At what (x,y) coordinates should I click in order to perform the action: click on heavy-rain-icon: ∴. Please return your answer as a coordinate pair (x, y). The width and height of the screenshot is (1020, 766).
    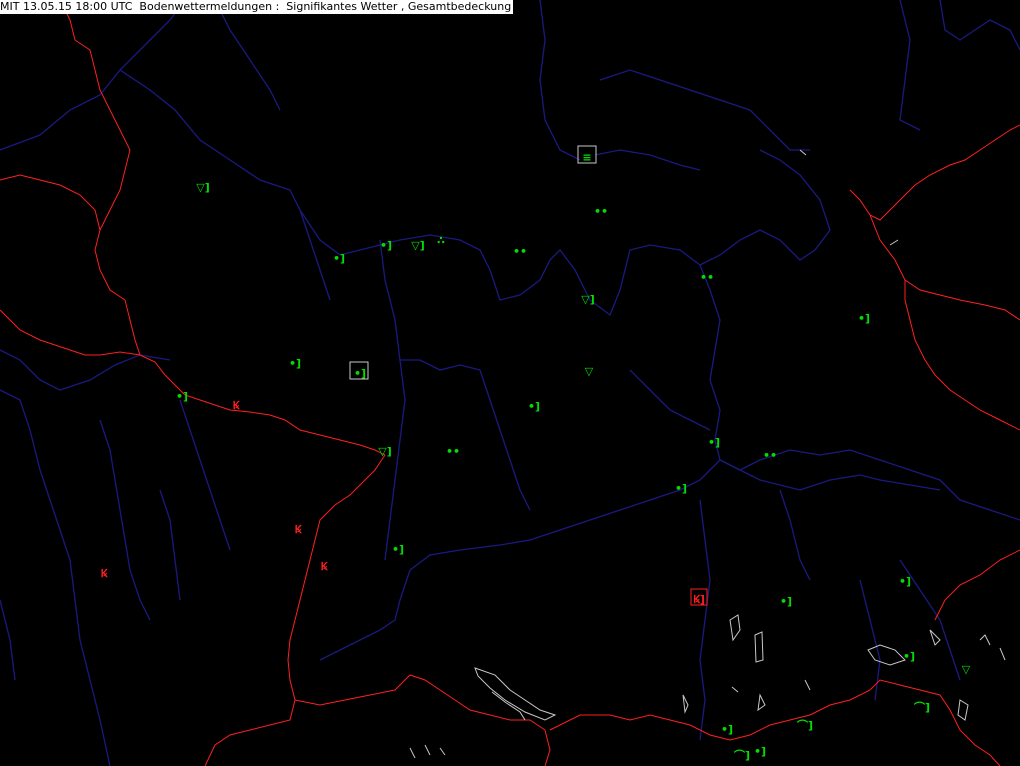
    Looking at the image, I should click on (441, 240).